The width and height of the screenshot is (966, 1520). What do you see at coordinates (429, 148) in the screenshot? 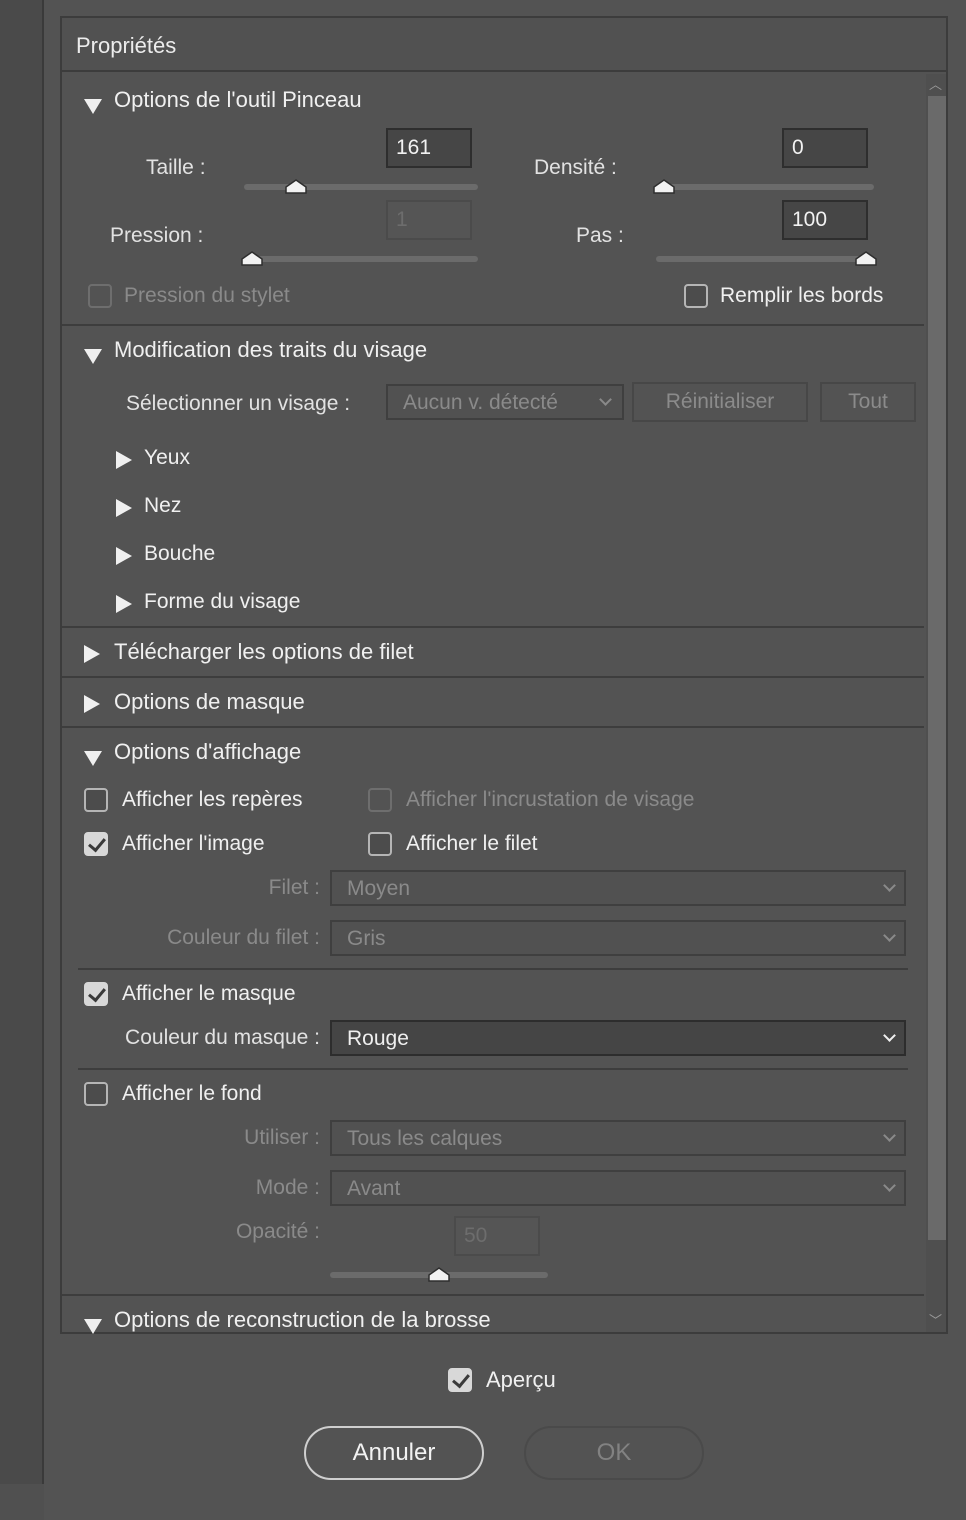
I see `taille-input: 161` at bounding box center [429, 148].